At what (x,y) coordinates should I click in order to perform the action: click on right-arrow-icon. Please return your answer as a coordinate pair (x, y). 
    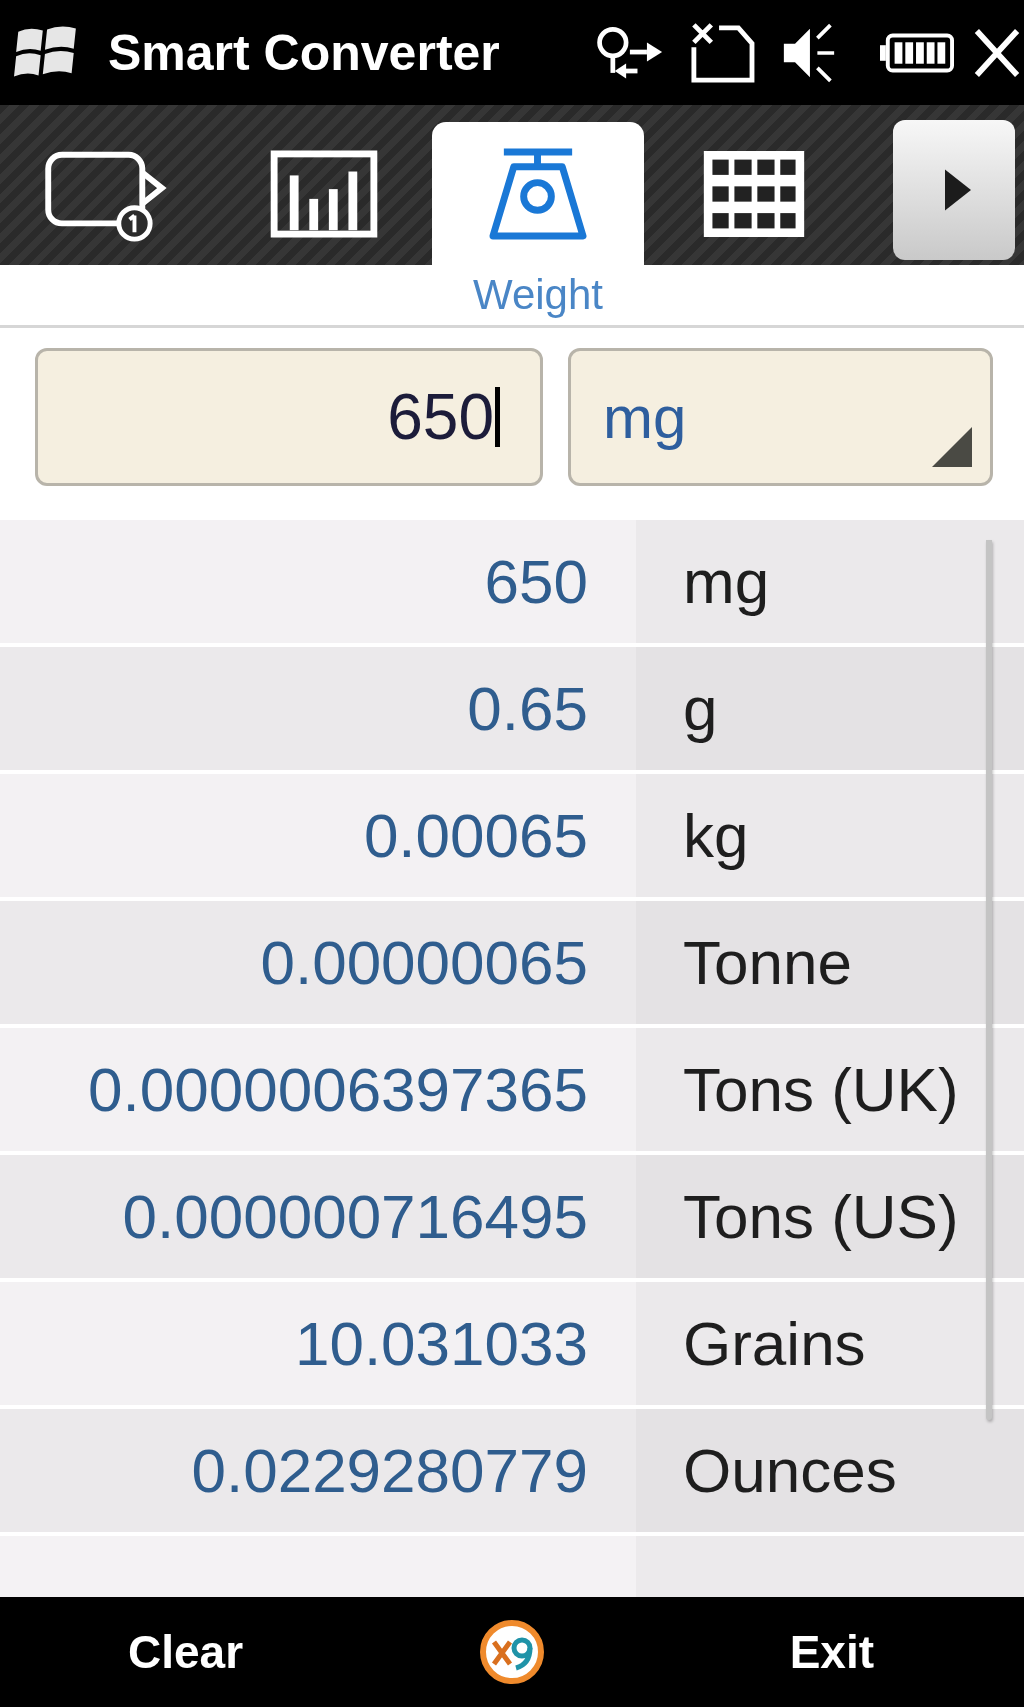
    Looking at the image, I should click on (958, 190).